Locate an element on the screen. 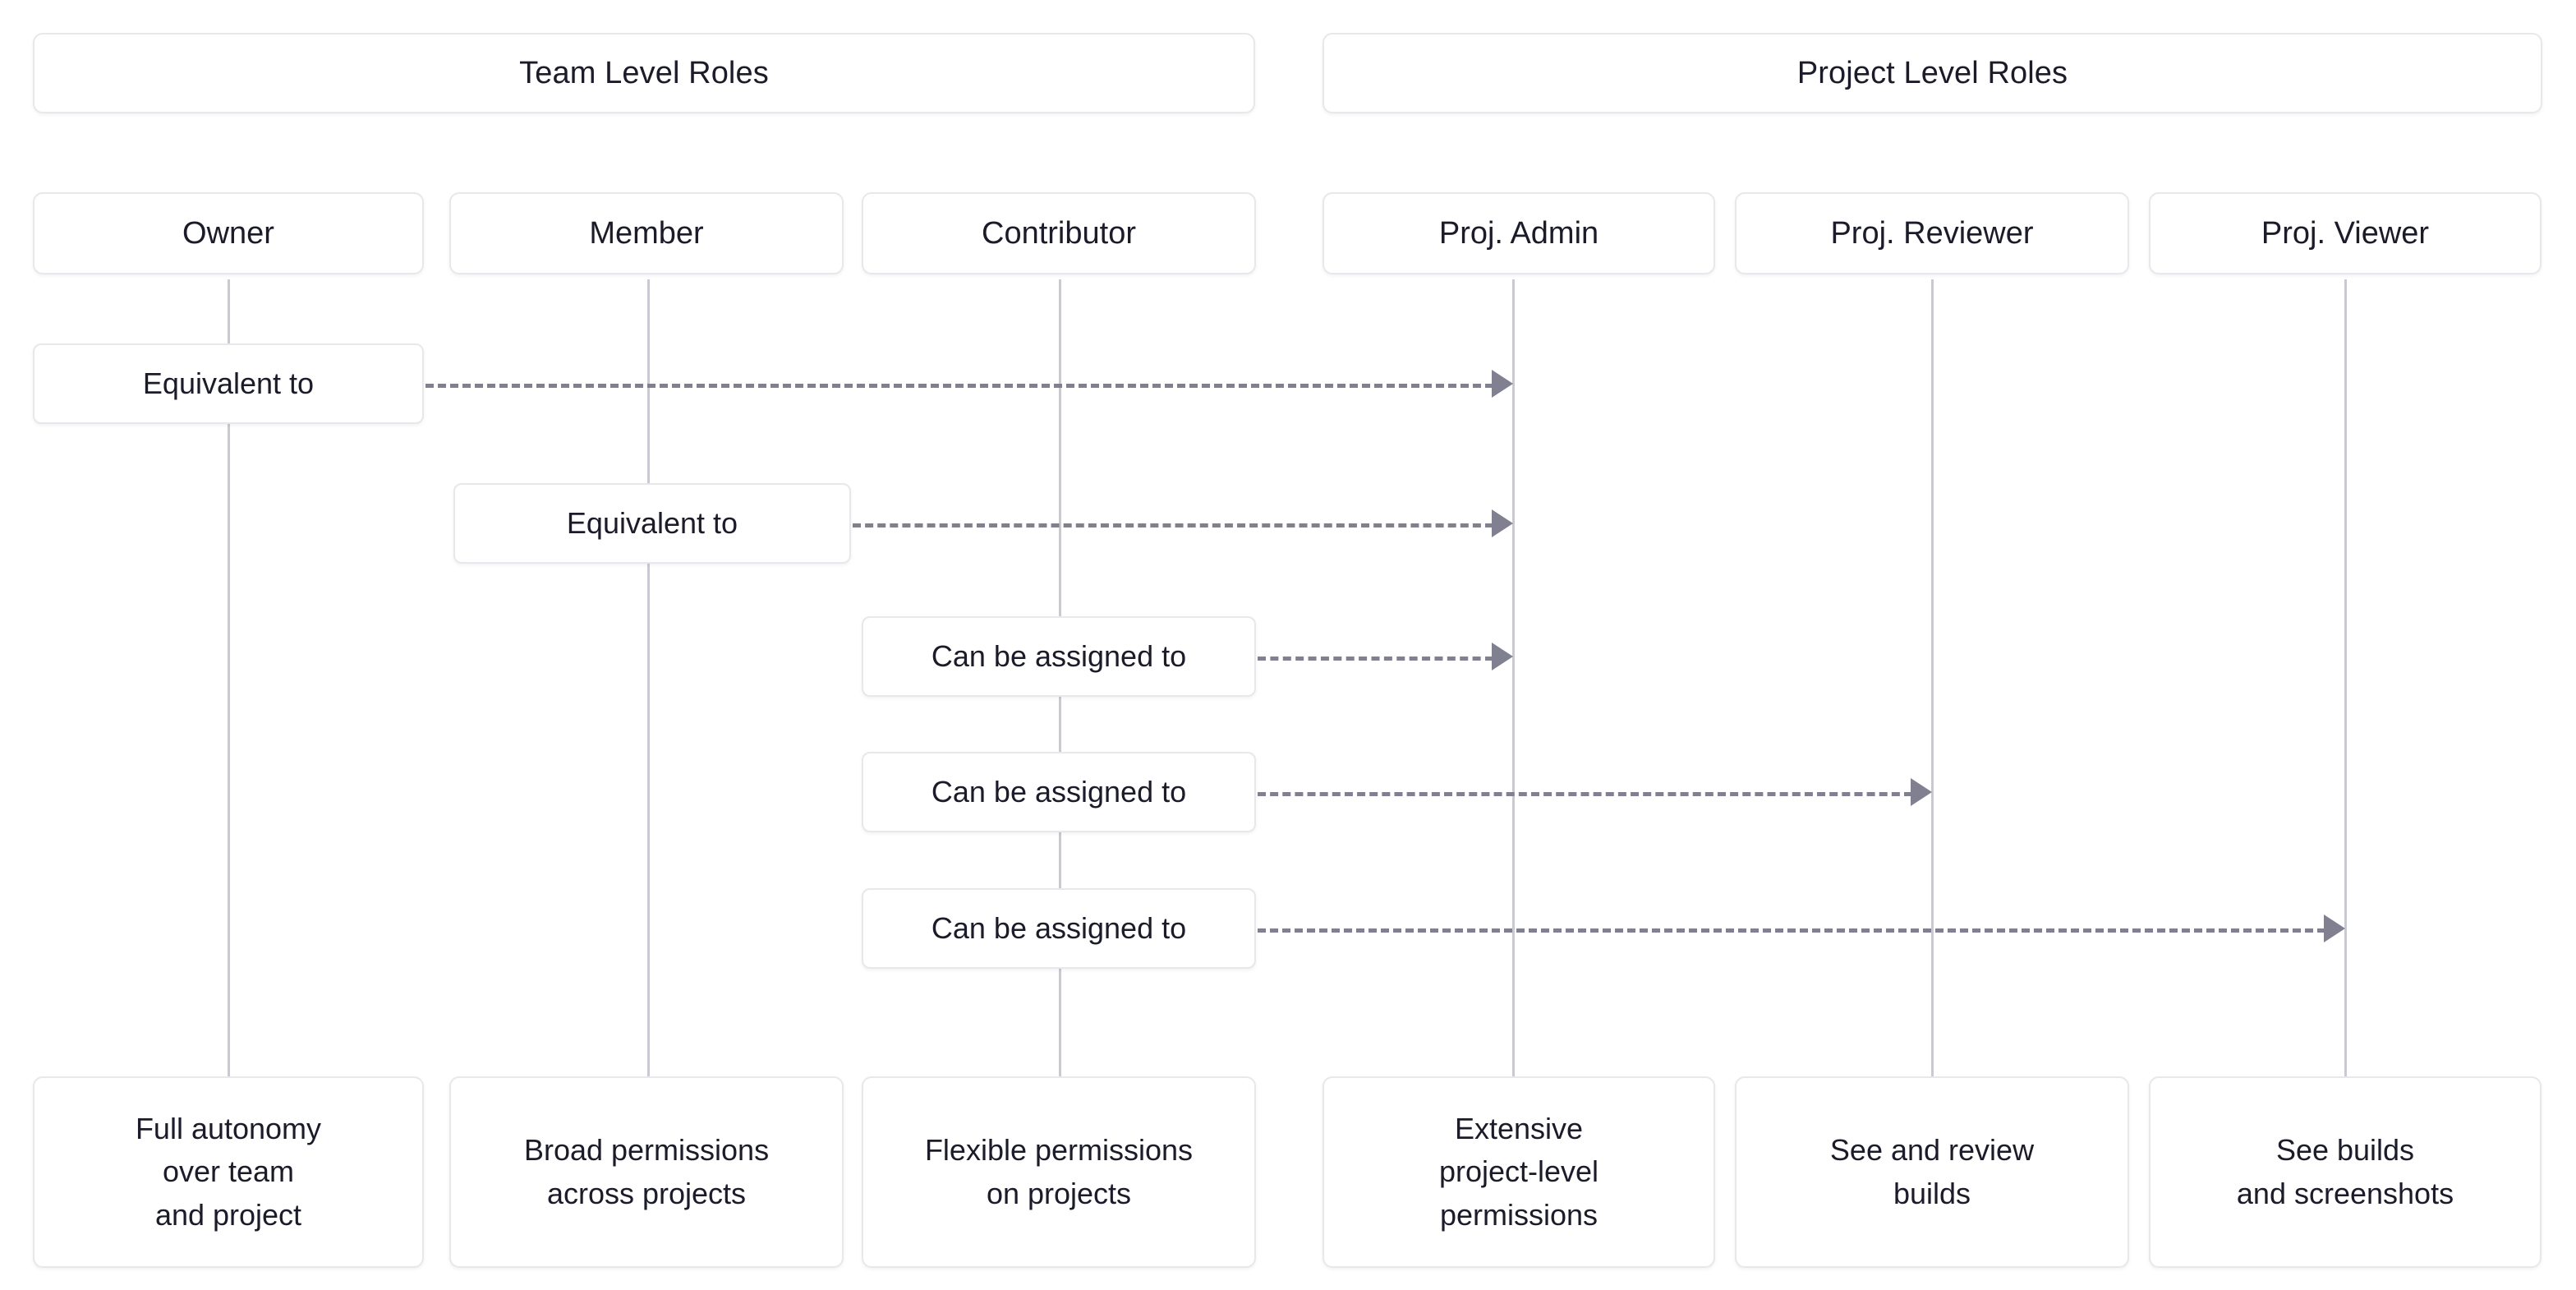  description-line: and project is located at coordinates (228, 1214).